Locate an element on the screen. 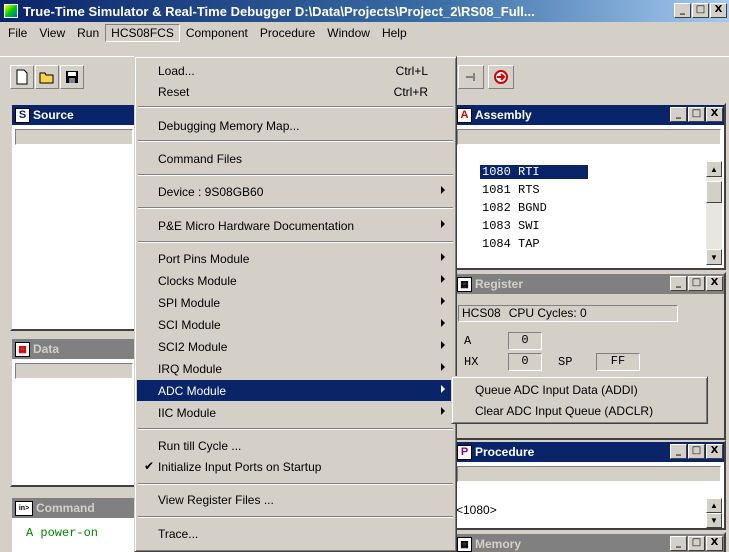 Image resolution: width=729 pixels, height=552 pixels. halt-button is located at coordinates (471, 77).